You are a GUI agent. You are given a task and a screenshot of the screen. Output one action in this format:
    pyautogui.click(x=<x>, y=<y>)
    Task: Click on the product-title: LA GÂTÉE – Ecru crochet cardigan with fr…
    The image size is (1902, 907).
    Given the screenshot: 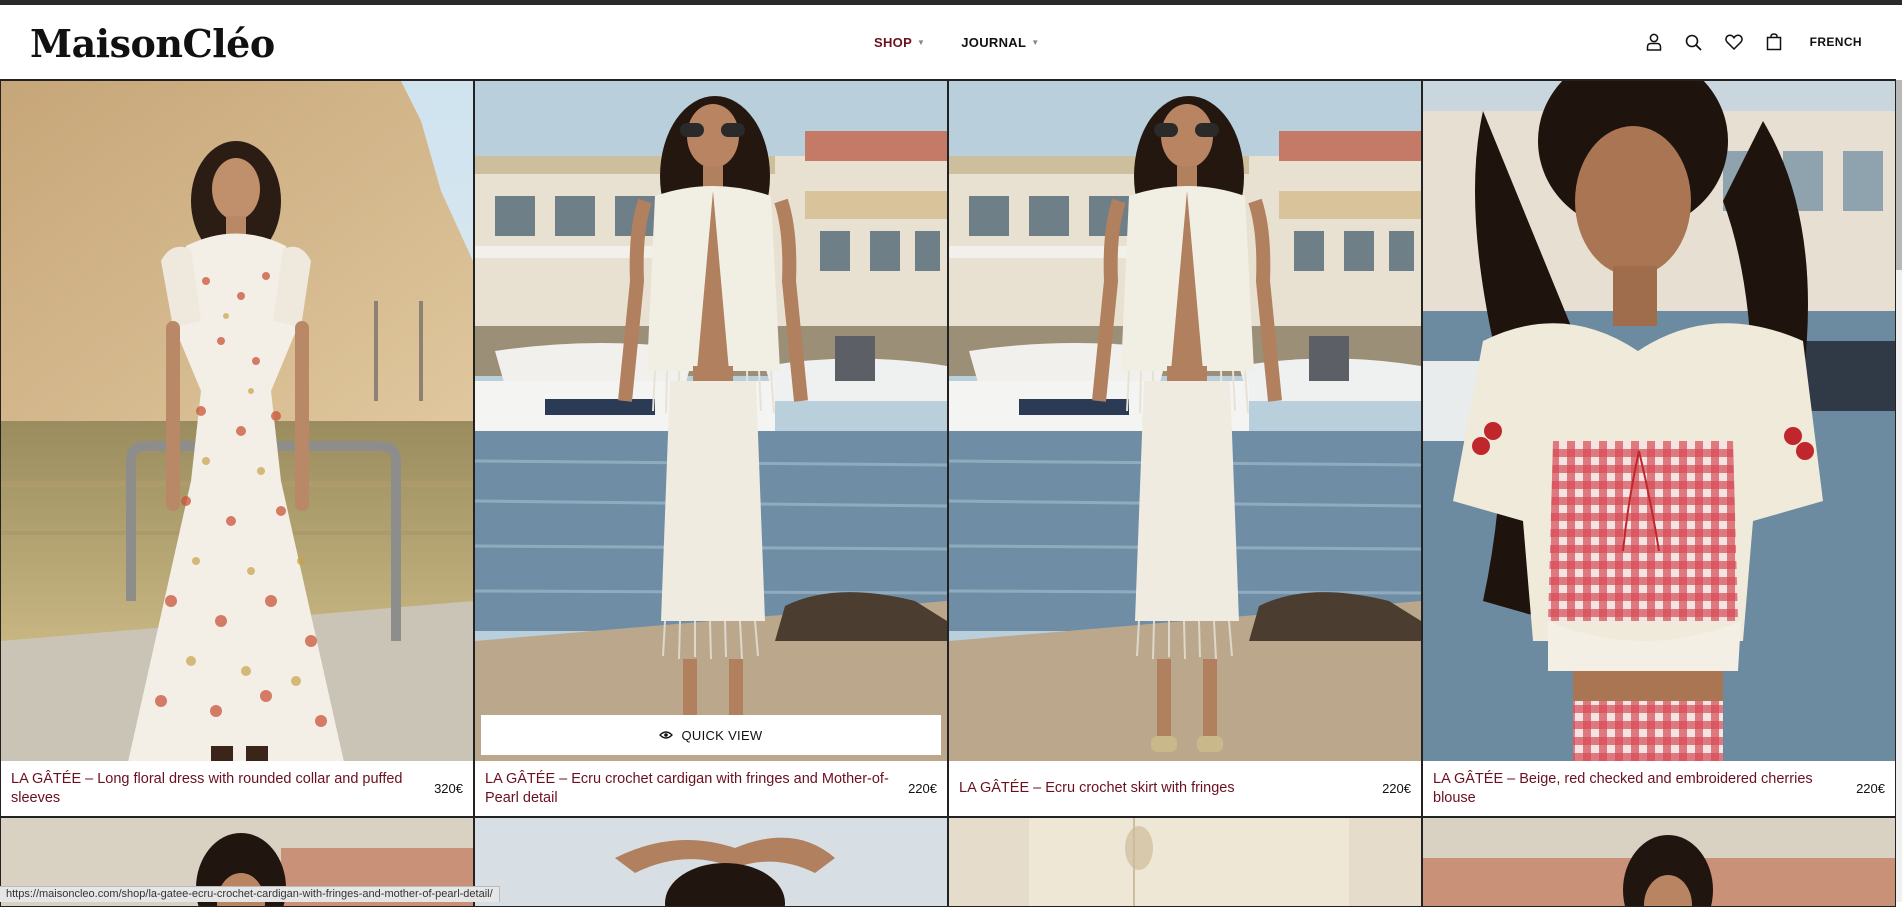 What is the action you would take?
    pyautogui.click(x=690, y=789)
    